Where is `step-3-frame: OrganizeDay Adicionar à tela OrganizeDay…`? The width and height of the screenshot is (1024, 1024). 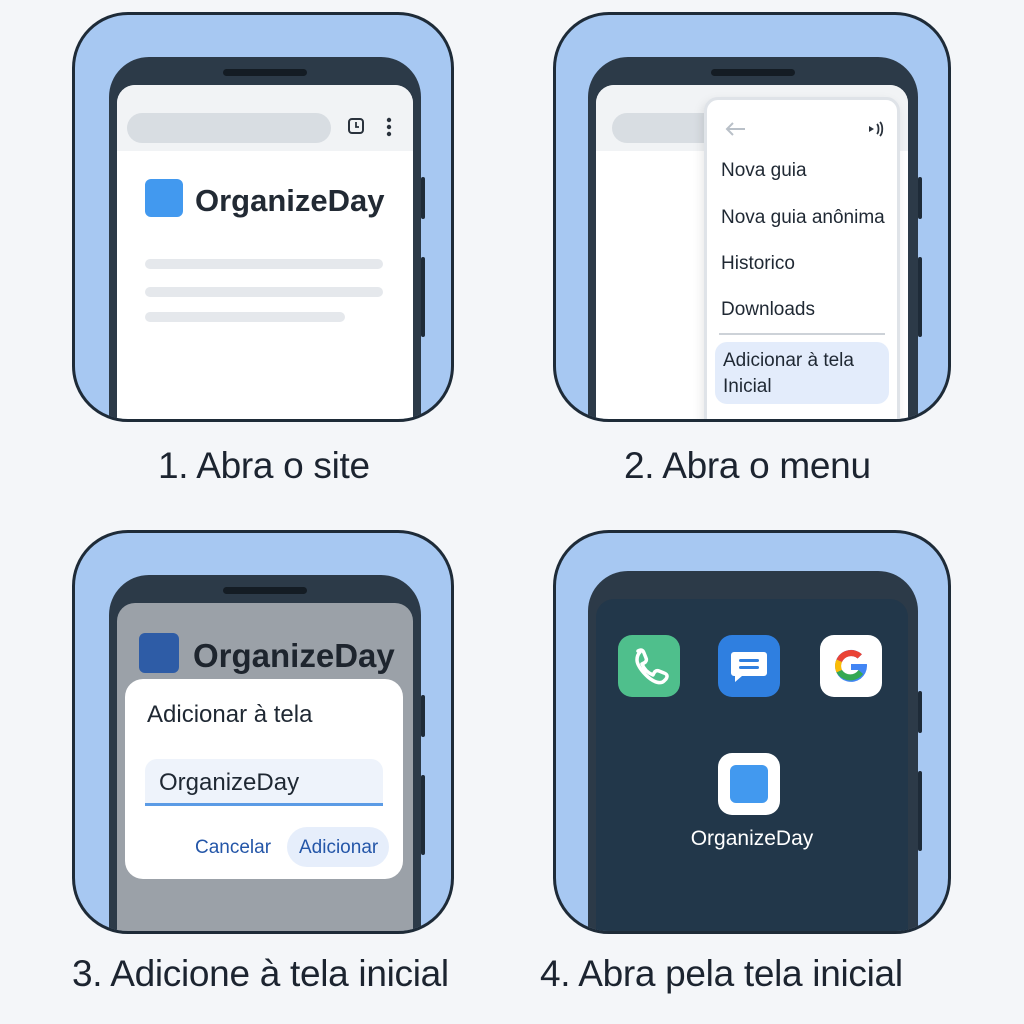
step-3-frame: OrganizeDay Adicionar à tela OrganizeDay… is located at coordinates (263, 732).